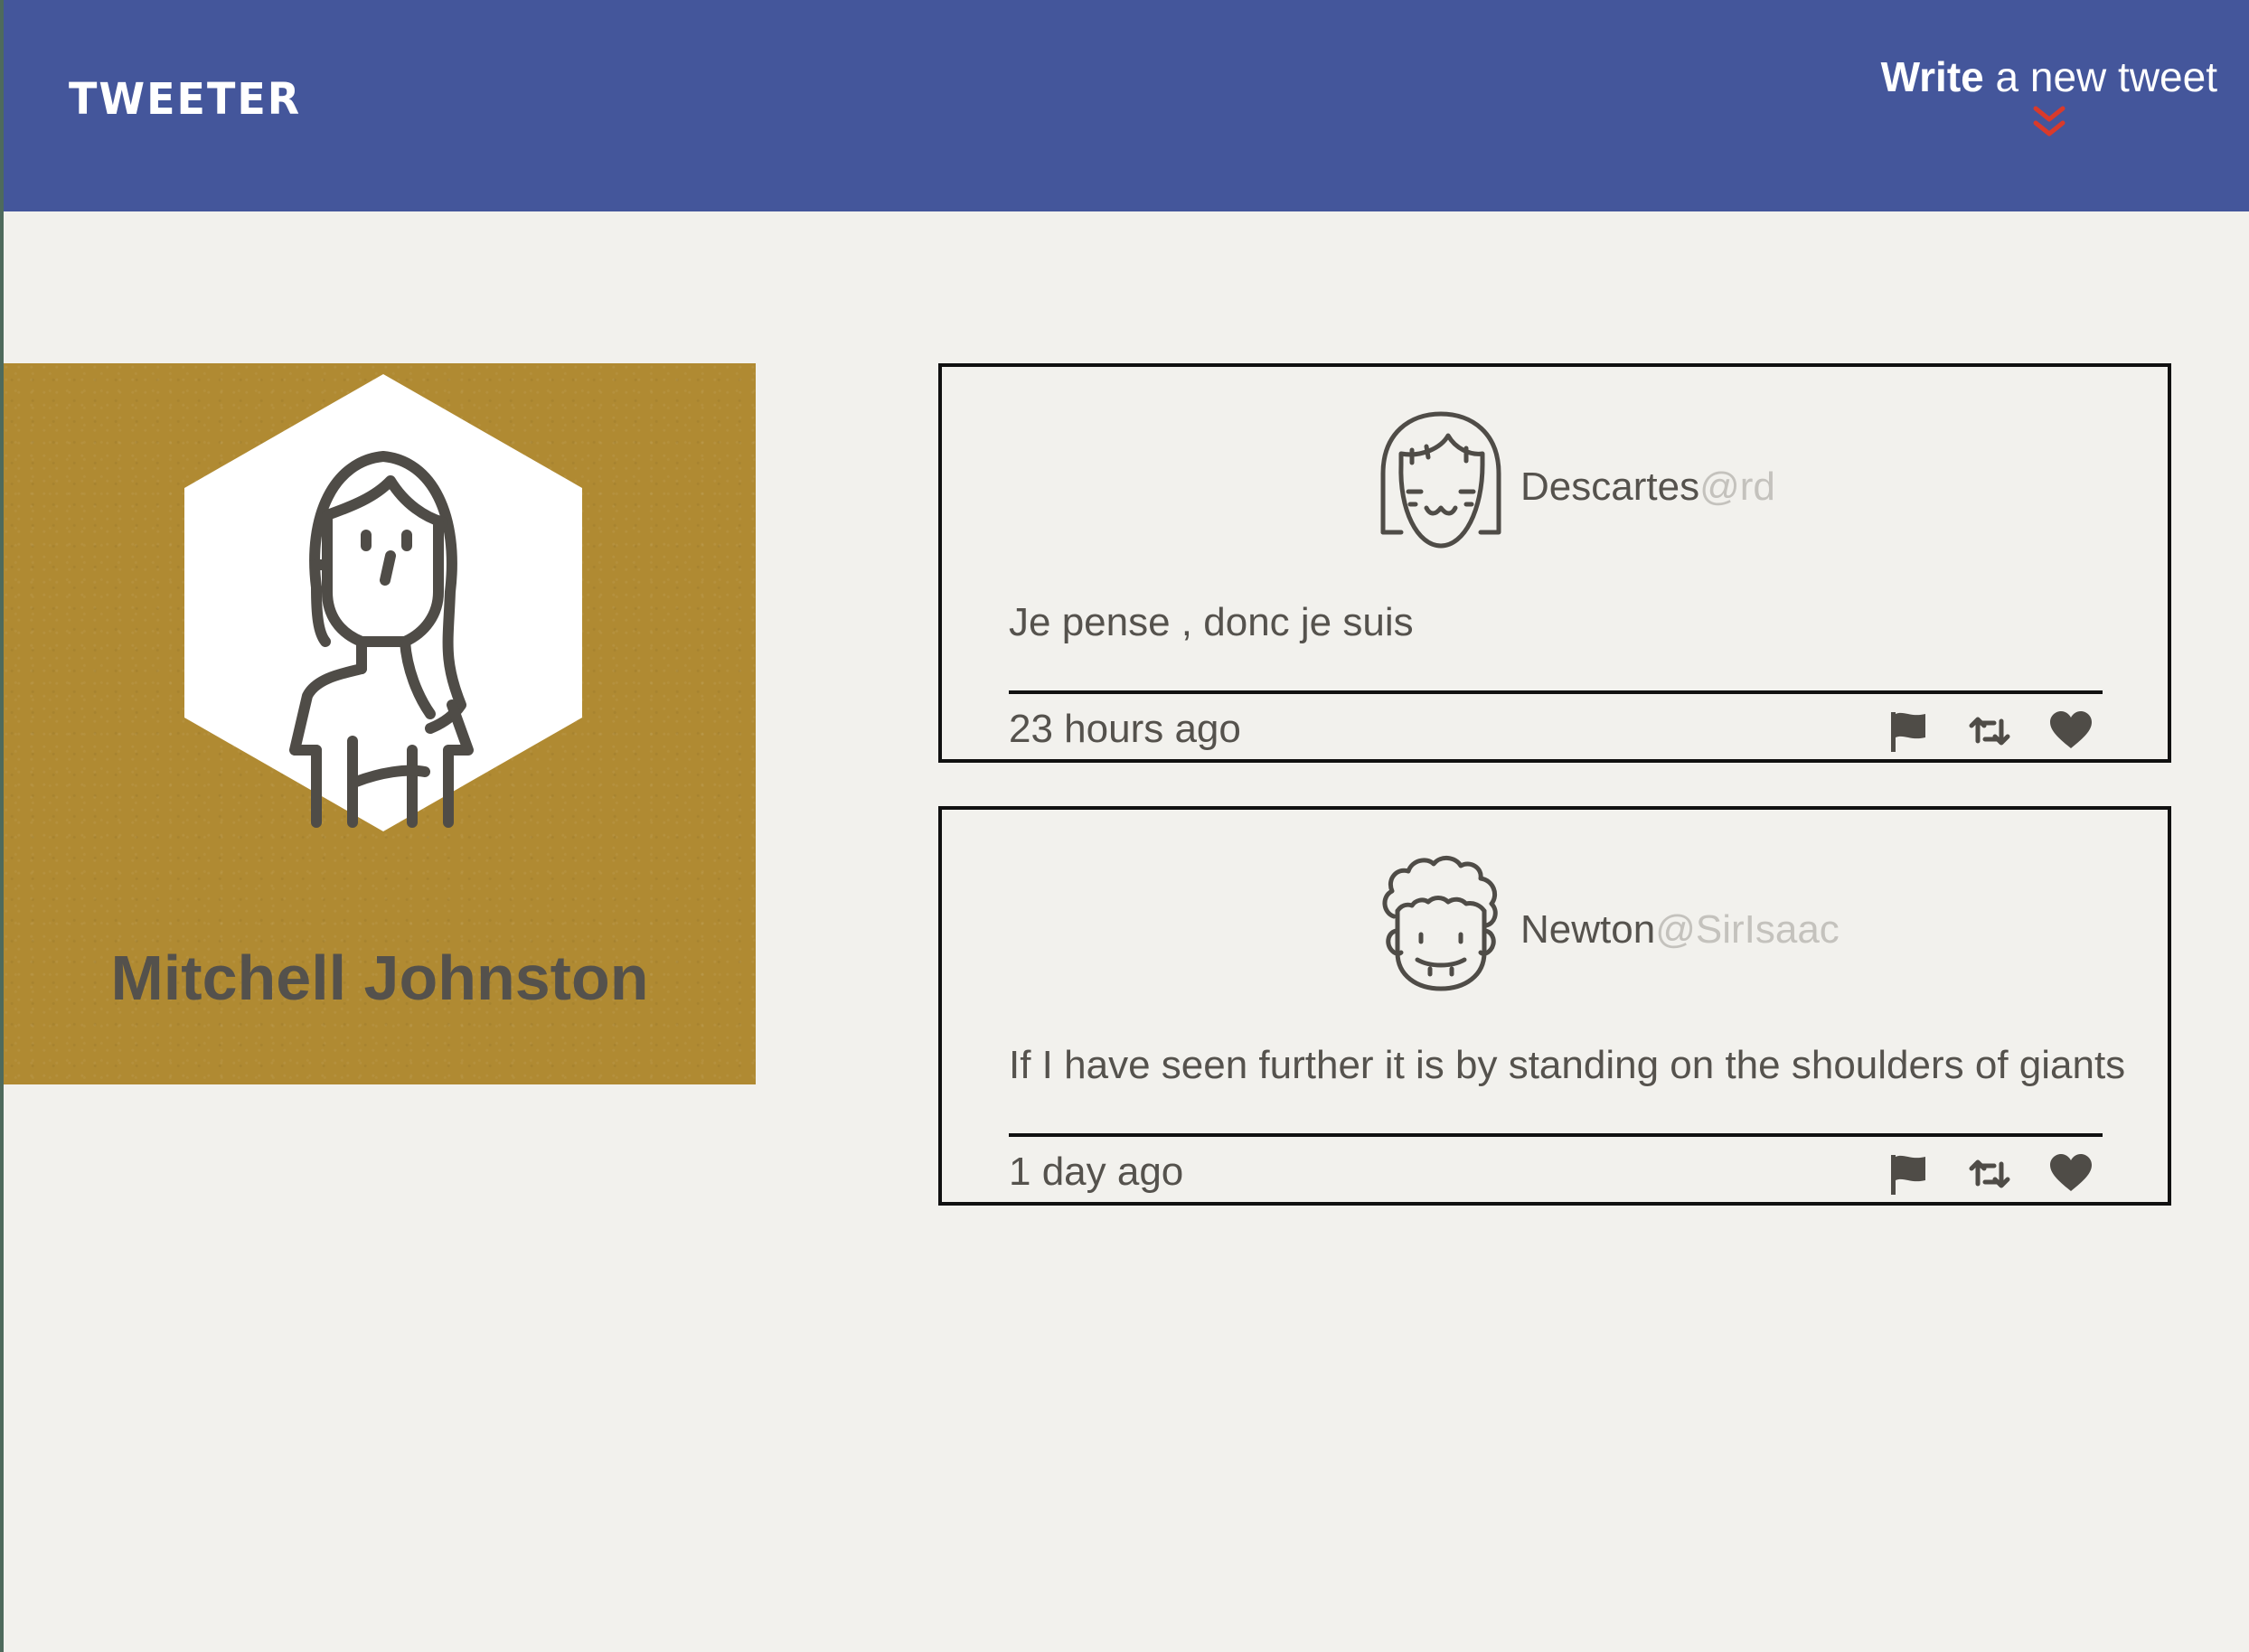 This screenshot has width=2249, height=1652. Describe the element at coordinates (1588, 929) in the screenshot. I see `tweet-author-name: Newton` at that location.